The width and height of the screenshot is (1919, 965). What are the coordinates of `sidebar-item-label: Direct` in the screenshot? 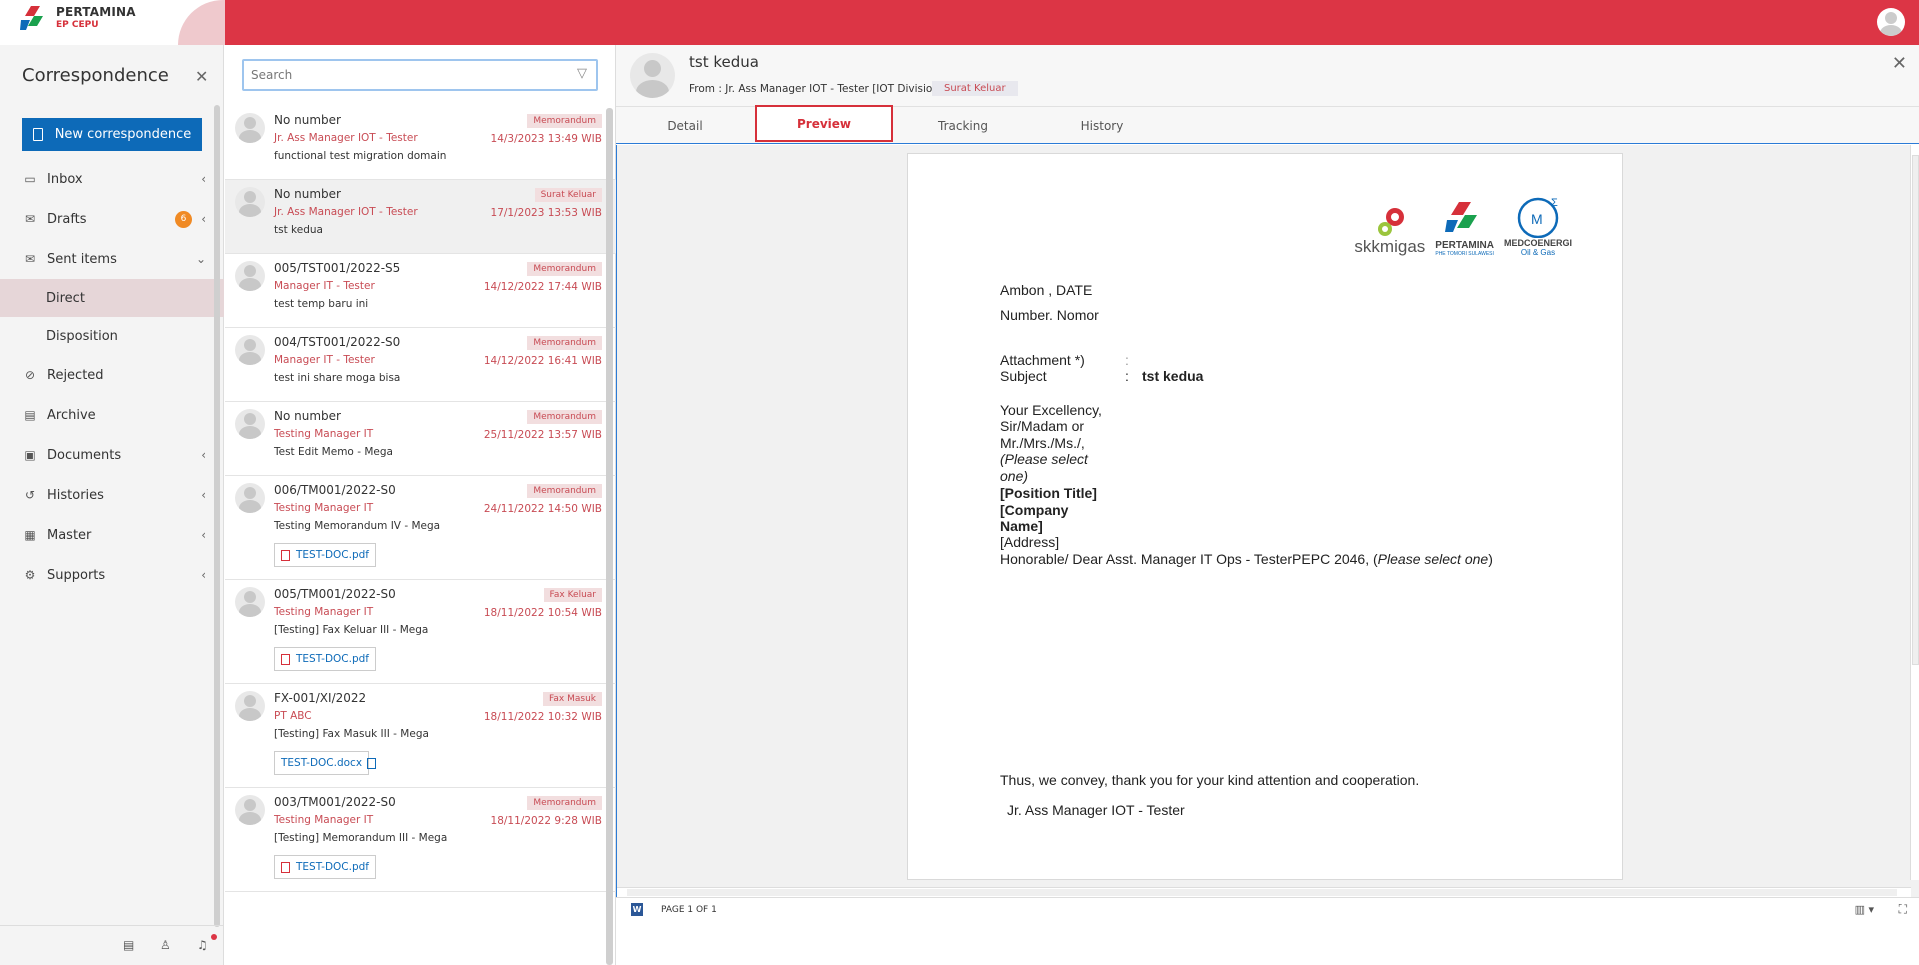 It's located at (65, 298).